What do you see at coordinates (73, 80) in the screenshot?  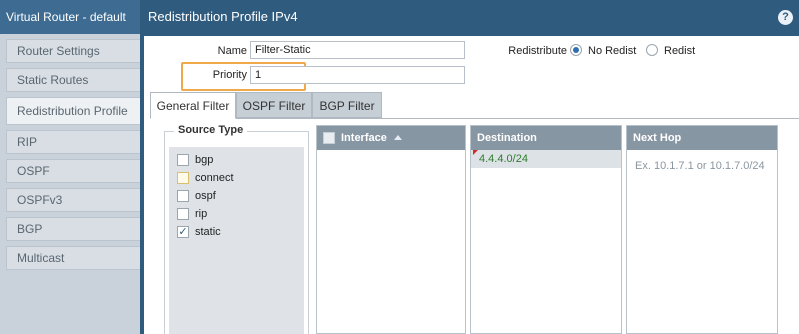 I see `sidebar-item-static-routes: Static Routes` at bounding box center [73, 80].